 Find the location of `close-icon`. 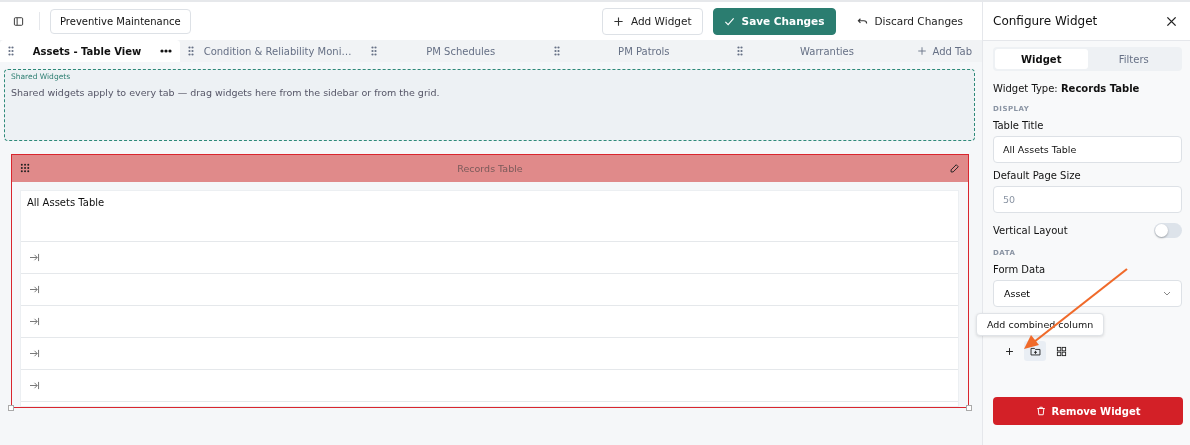

close-icon is located at coordinates (1171, 21).